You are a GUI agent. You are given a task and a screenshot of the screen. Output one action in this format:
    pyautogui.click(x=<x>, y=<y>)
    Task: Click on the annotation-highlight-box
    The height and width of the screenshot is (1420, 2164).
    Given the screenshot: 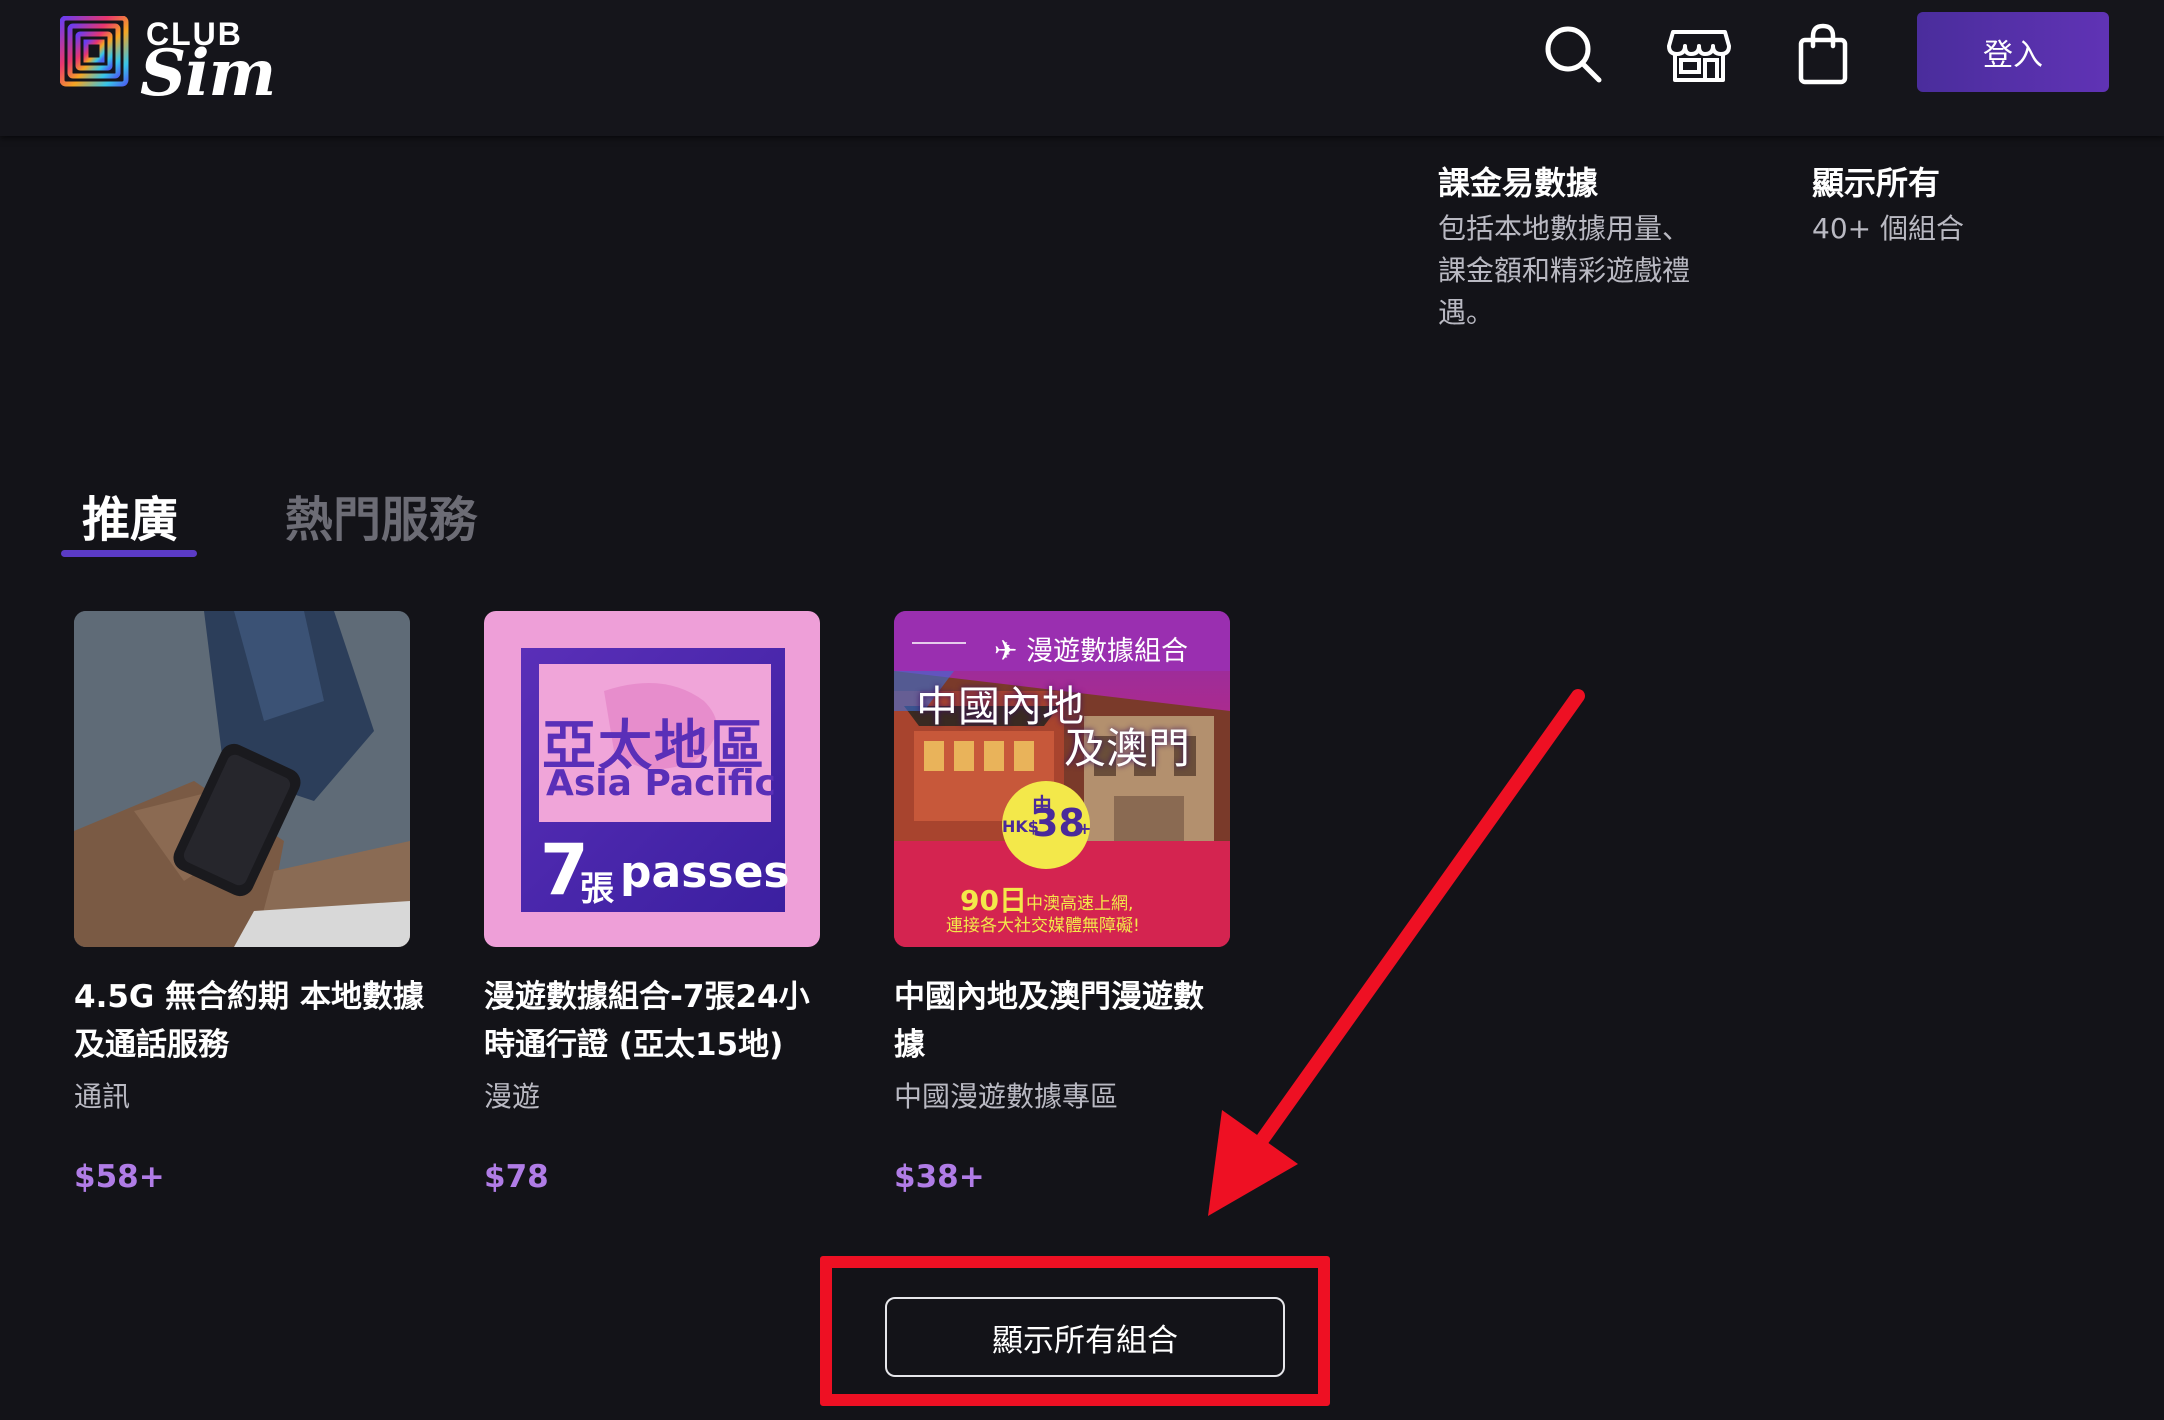 What is the action you would take?
    pyautogui.click(x=1075, y=1331)
    